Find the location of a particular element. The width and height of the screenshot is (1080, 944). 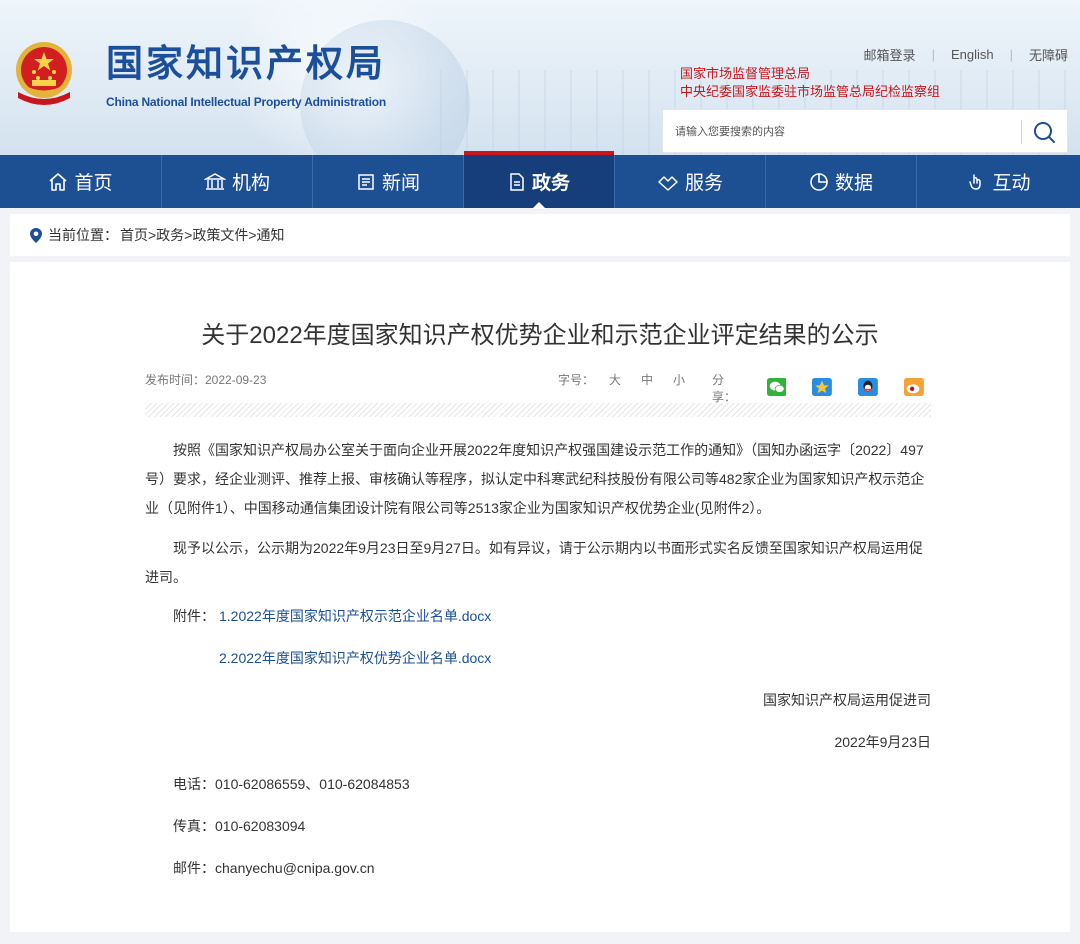

search-divider is located at coordinates (1021, 132).